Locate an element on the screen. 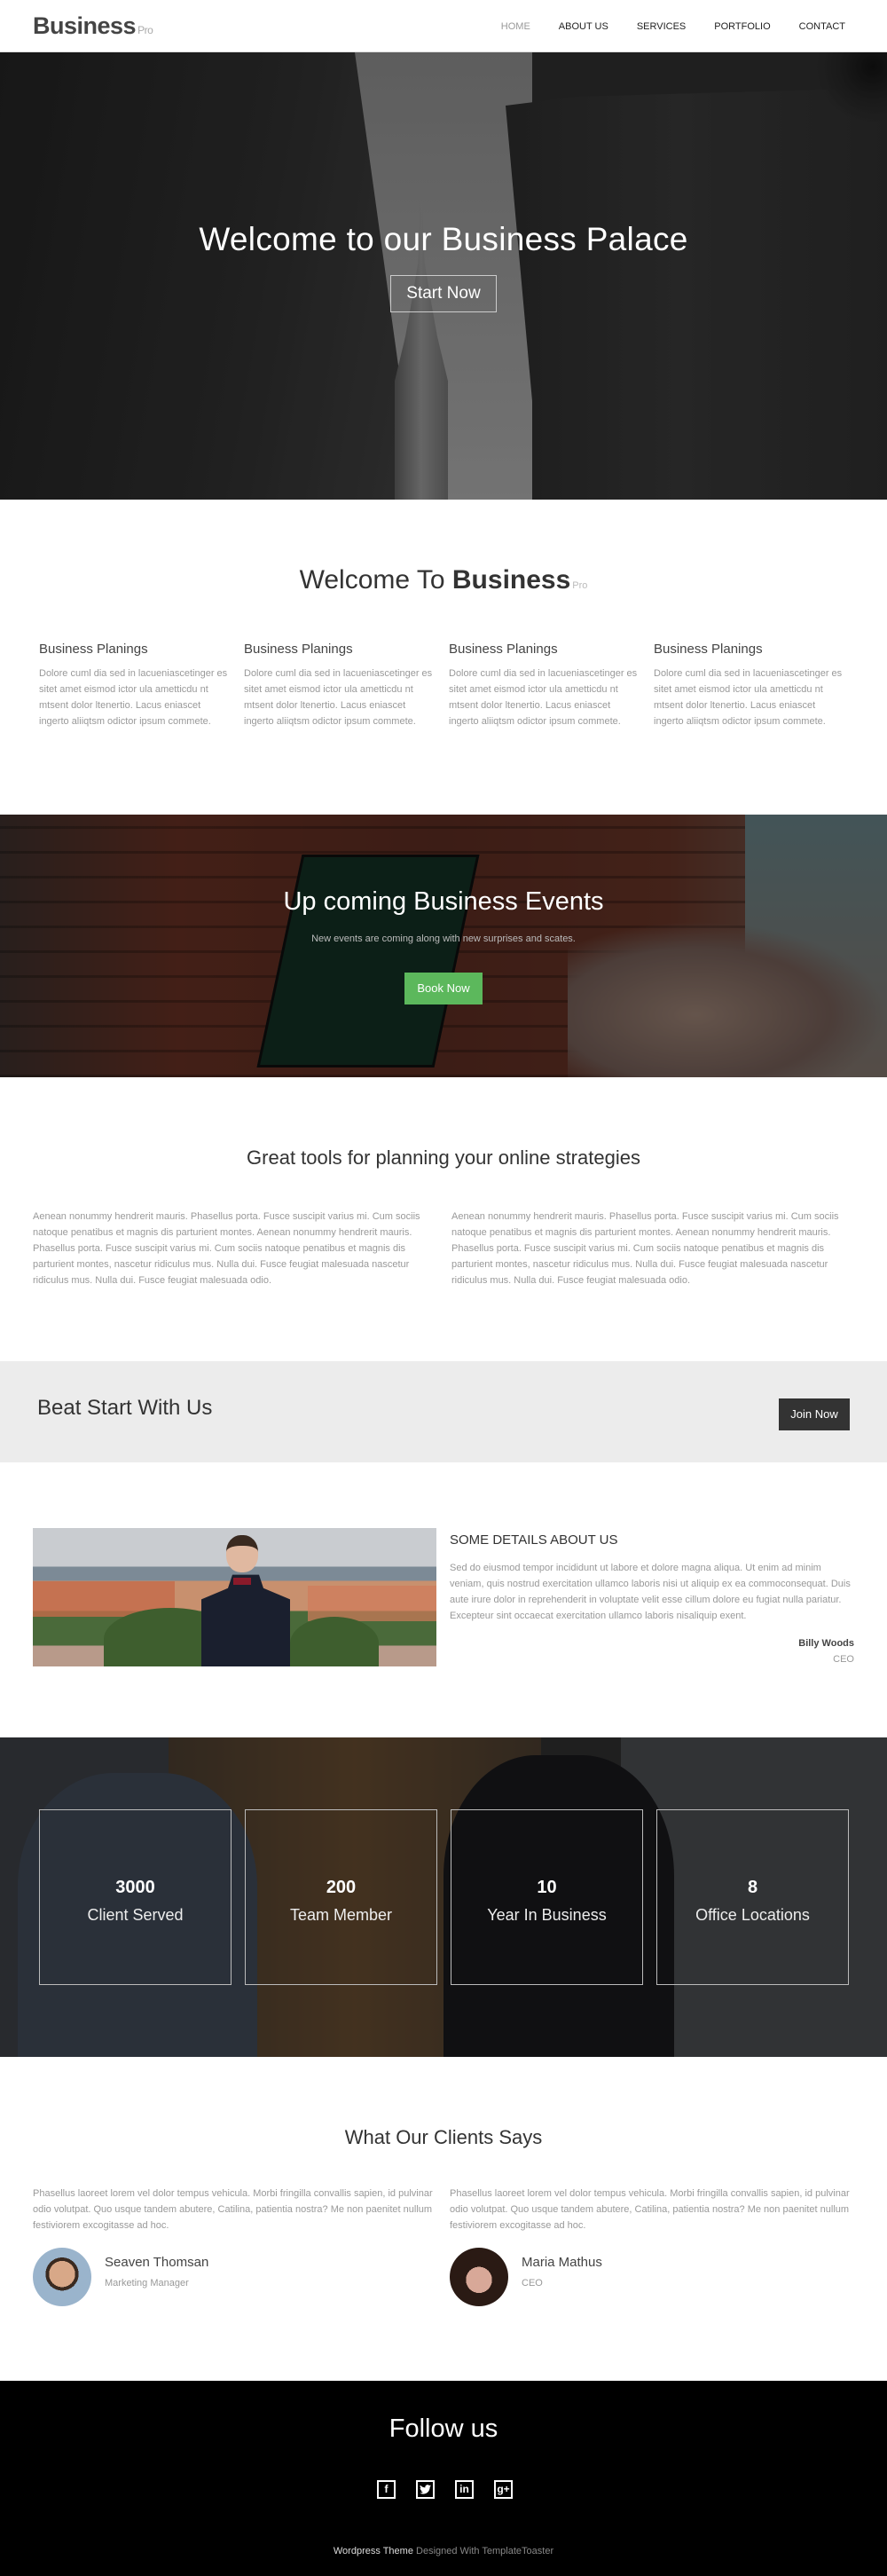  logo-sup: Pro is located at coordinates (145, 30).